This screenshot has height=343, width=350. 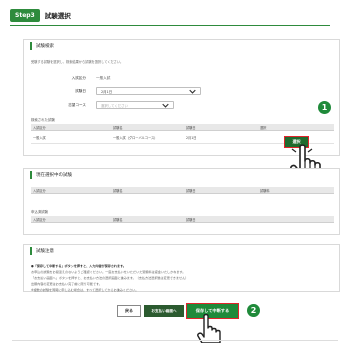 What do you see at coordinates (148, 91) in the screenshot?
I see `exam-date-select: 2月1日` at bounding box center [148, 91].